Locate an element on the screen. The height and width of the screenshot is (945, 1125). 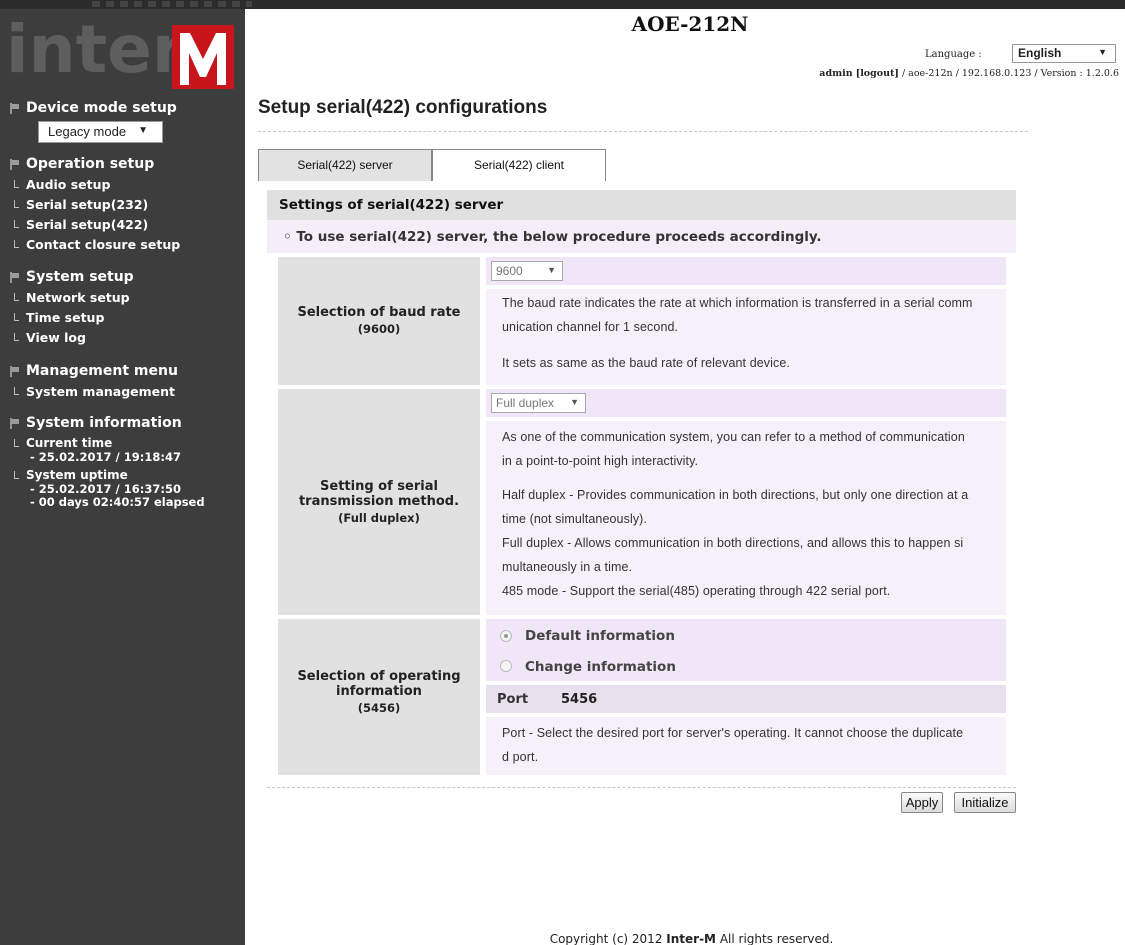
baud-rate-value: 9600 is located at coordinates (509, 271).